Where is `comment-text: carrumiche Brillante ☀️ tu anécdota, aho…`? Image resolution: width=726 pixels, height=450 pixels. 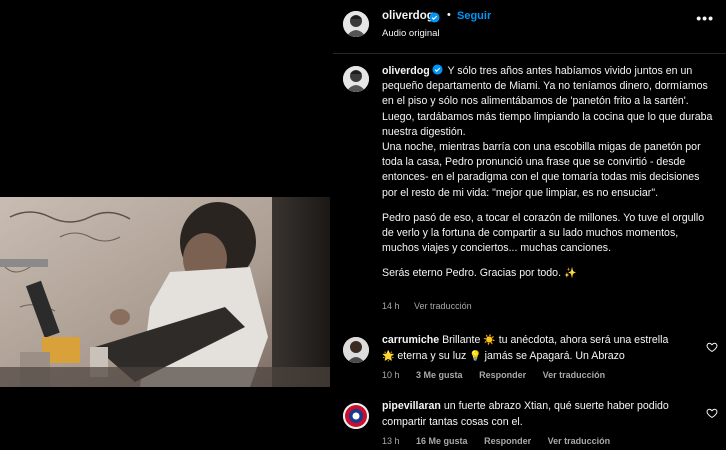
comment-text: carrumiche Brillante ☀️ tu anécdota, aho… is located at coordinates (541, 348).